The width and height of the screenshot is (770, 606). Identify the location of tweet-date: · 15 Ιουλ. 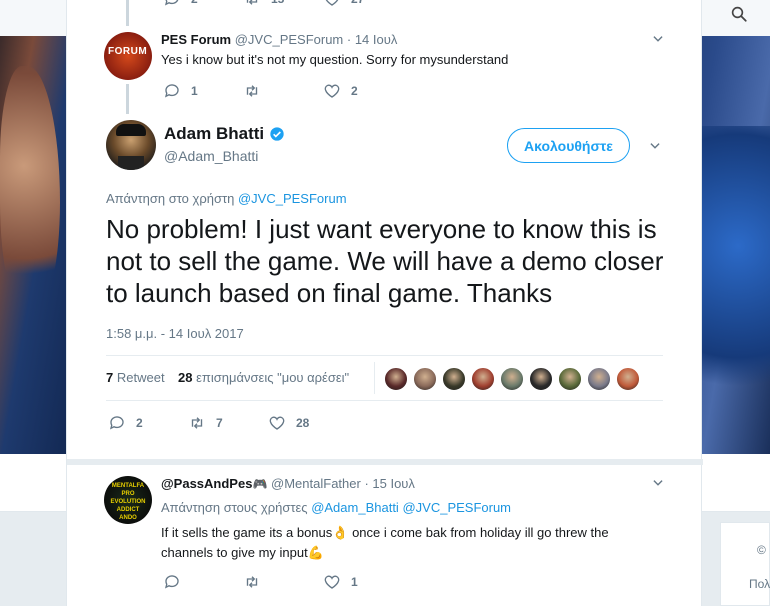
(389, 483).